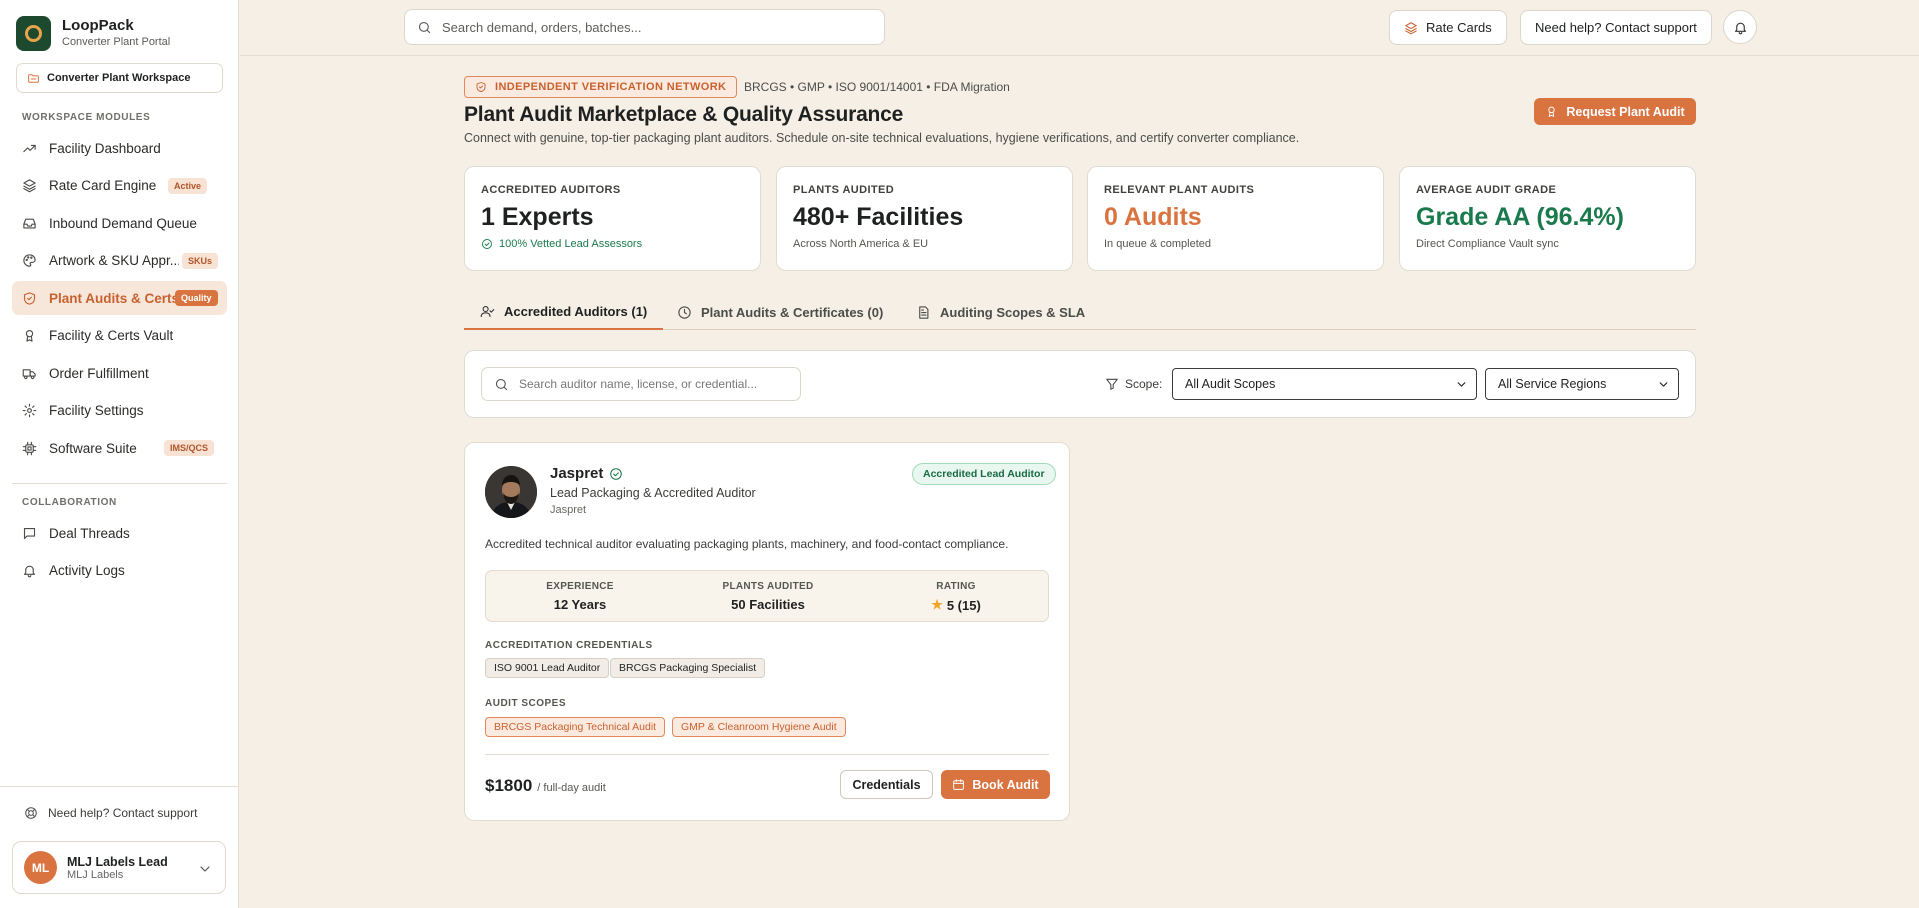  I want to click on credential-chip: BRCGS Packaging Specialist, so click(688, 668).